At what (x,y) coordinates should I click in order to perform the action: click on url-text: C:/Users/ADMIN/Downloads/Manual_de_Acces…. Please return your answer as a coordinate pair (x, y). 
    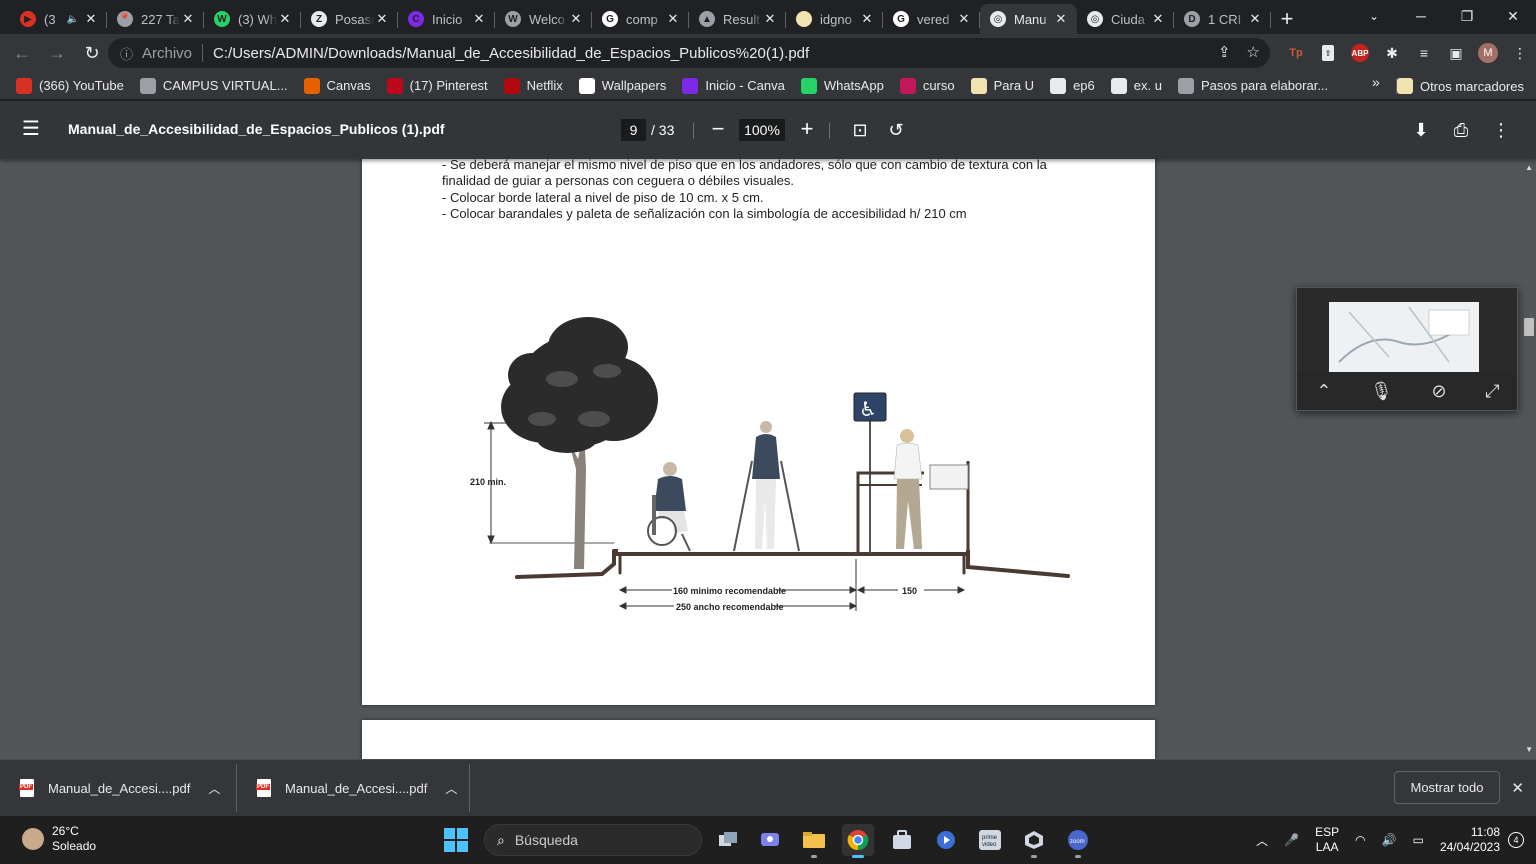
    Looking at the image, I should click on (511, 53).